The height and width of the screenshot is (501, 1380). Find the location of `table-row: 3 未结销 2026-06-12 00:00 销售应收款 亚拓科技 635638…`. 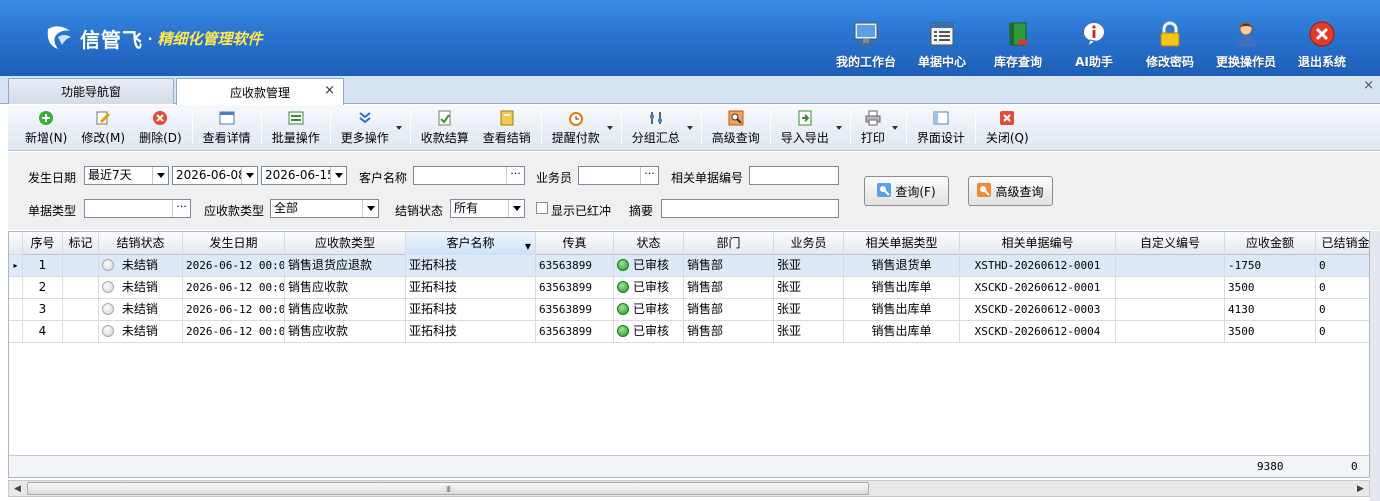

table-row: 3 未结销 2026-06-12 00:00 销售应收款 亚拓科技 635638… is located at coordinates (689, 310).